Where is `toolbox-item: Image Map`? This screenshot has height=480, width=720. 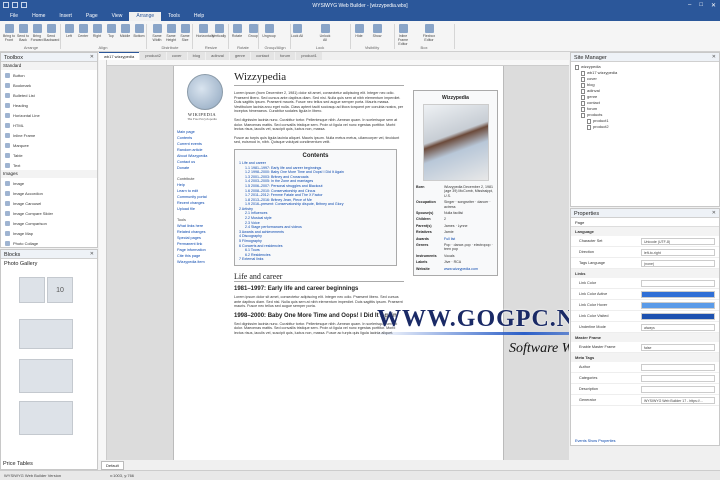 toolbox-item: Image Map is located at coordinates (49, 233).